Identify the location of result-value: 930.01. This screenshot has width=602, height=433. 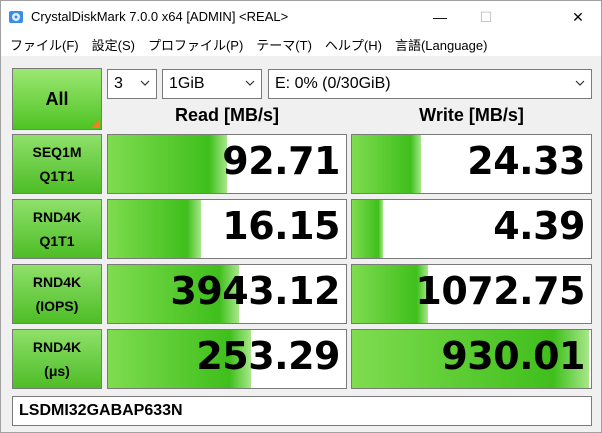
(513, 356).